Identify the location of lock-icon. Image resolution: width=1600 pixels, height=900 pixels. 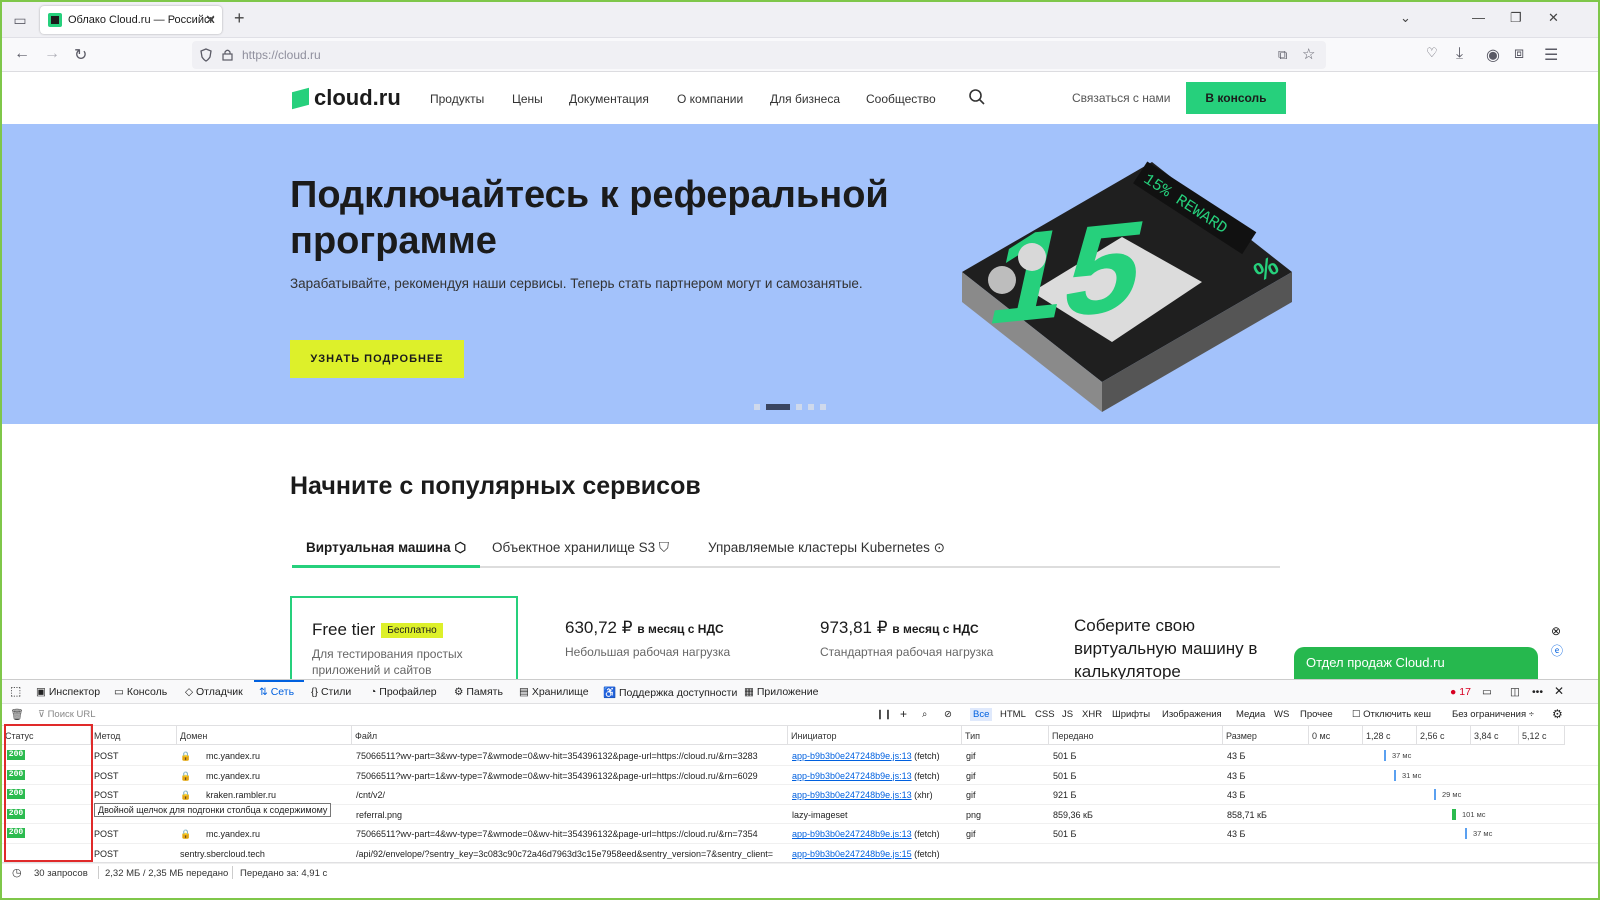
(227, 54).